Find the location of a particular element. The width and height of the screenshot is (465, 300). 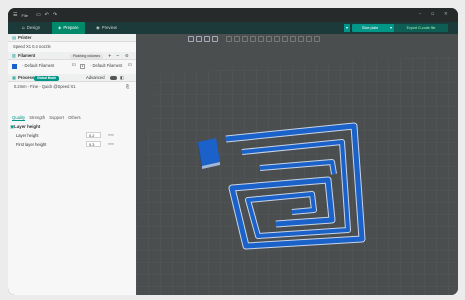

slice-dropdown-icon: ▾ is located at coordinates (347, 28).